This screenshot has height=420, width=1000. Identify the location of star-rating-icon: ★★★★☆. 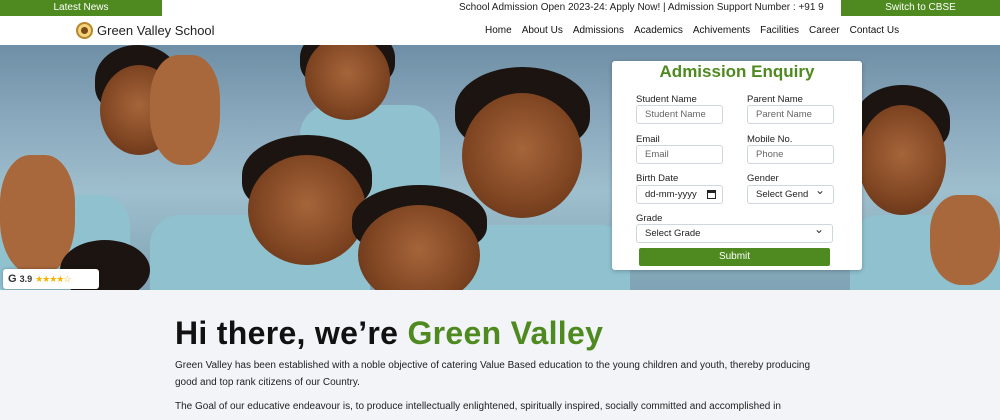
(53, 278).